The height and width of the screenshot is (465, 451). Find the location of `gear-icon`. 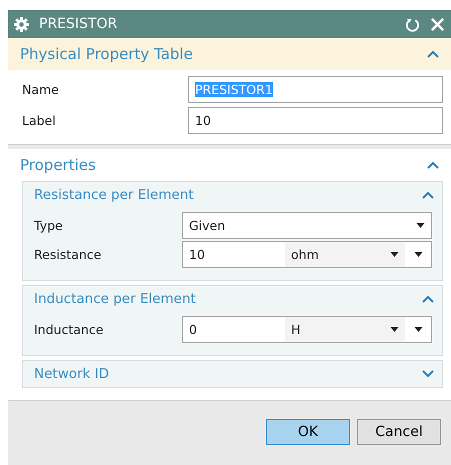

gear-icon is located at coordinates (21, 24).